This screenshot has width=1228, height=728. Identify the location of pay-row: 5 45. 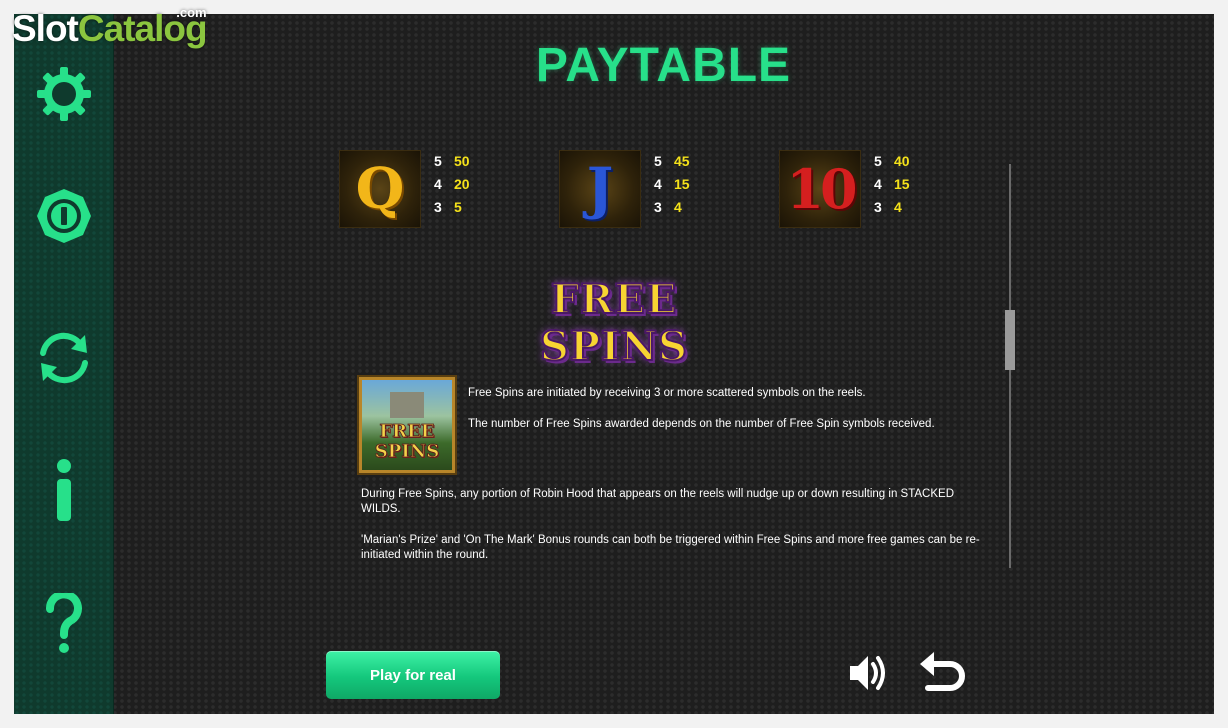
(672, 161).